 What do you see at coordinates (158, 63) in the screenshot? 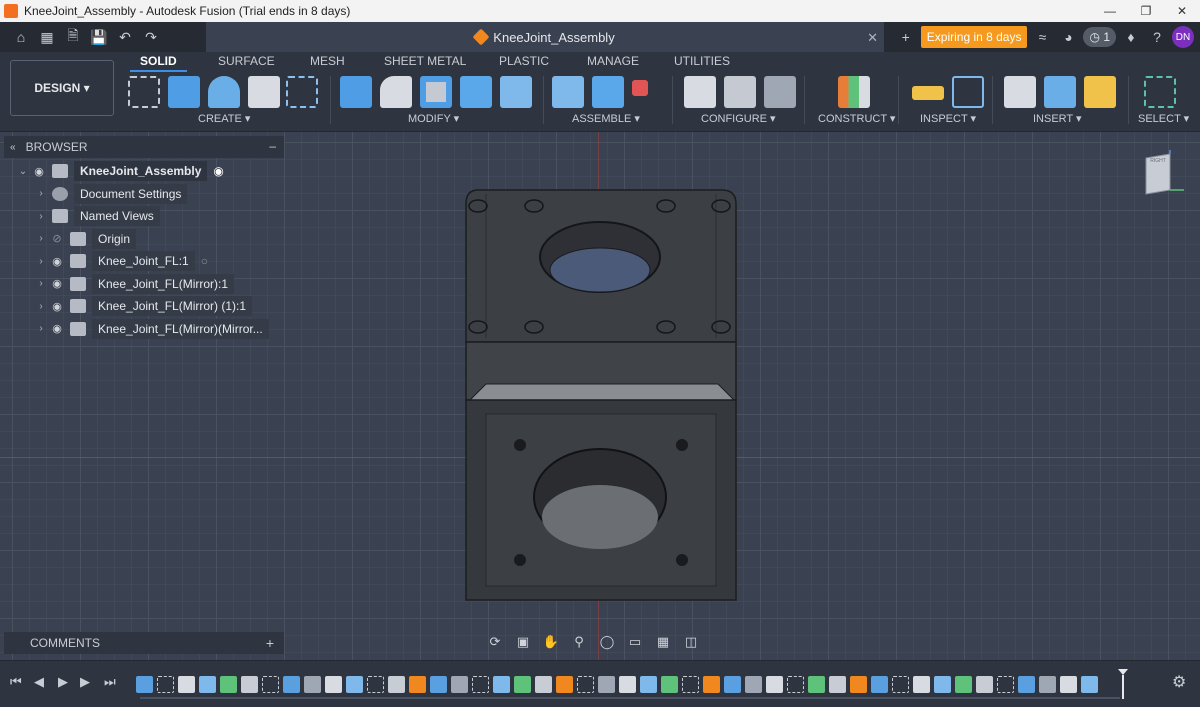
I see `tab-solid: SOLID` at bounding box center [158, 63].